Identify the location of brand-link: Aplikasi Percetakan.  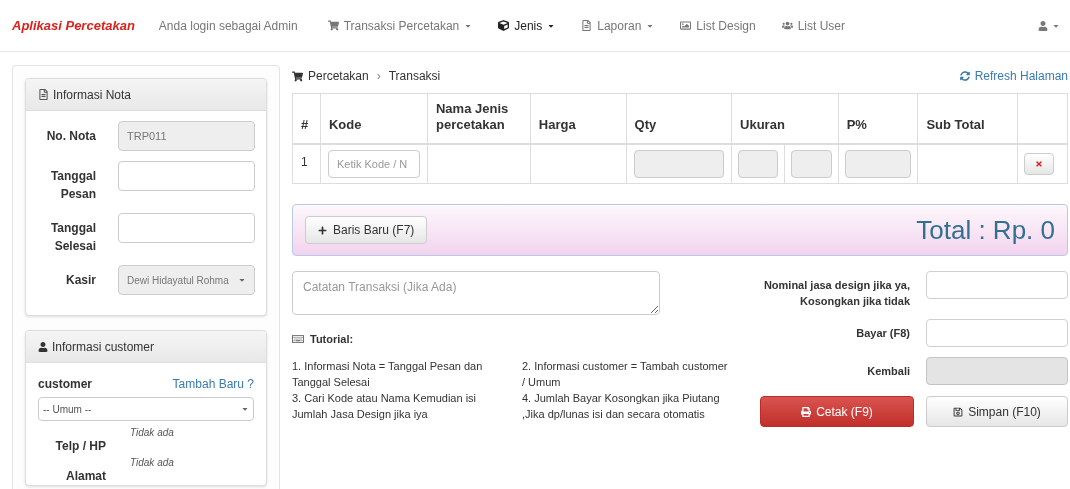
(73, 25).